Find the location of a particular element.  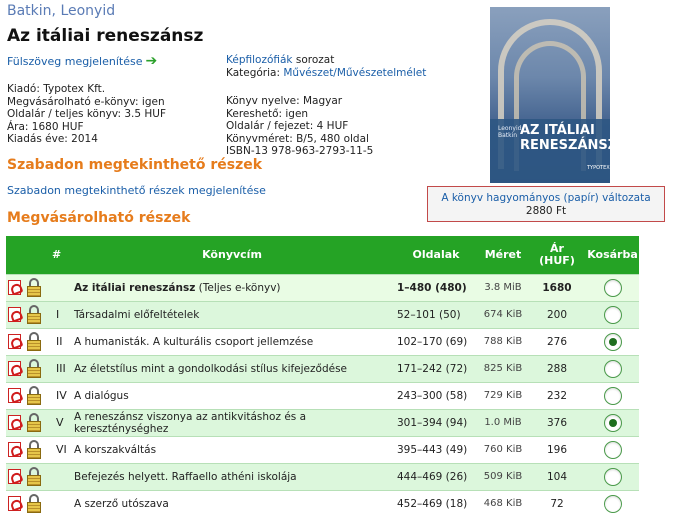

row-size: 468 KiB is located at coordinates (503, 503).